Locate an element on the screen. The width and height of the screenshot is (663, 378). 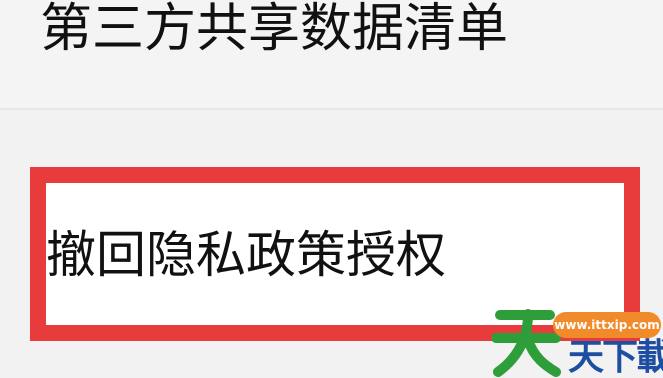
watermark-url-badge: www.ittxip.com is located at coordinates (607, 325).